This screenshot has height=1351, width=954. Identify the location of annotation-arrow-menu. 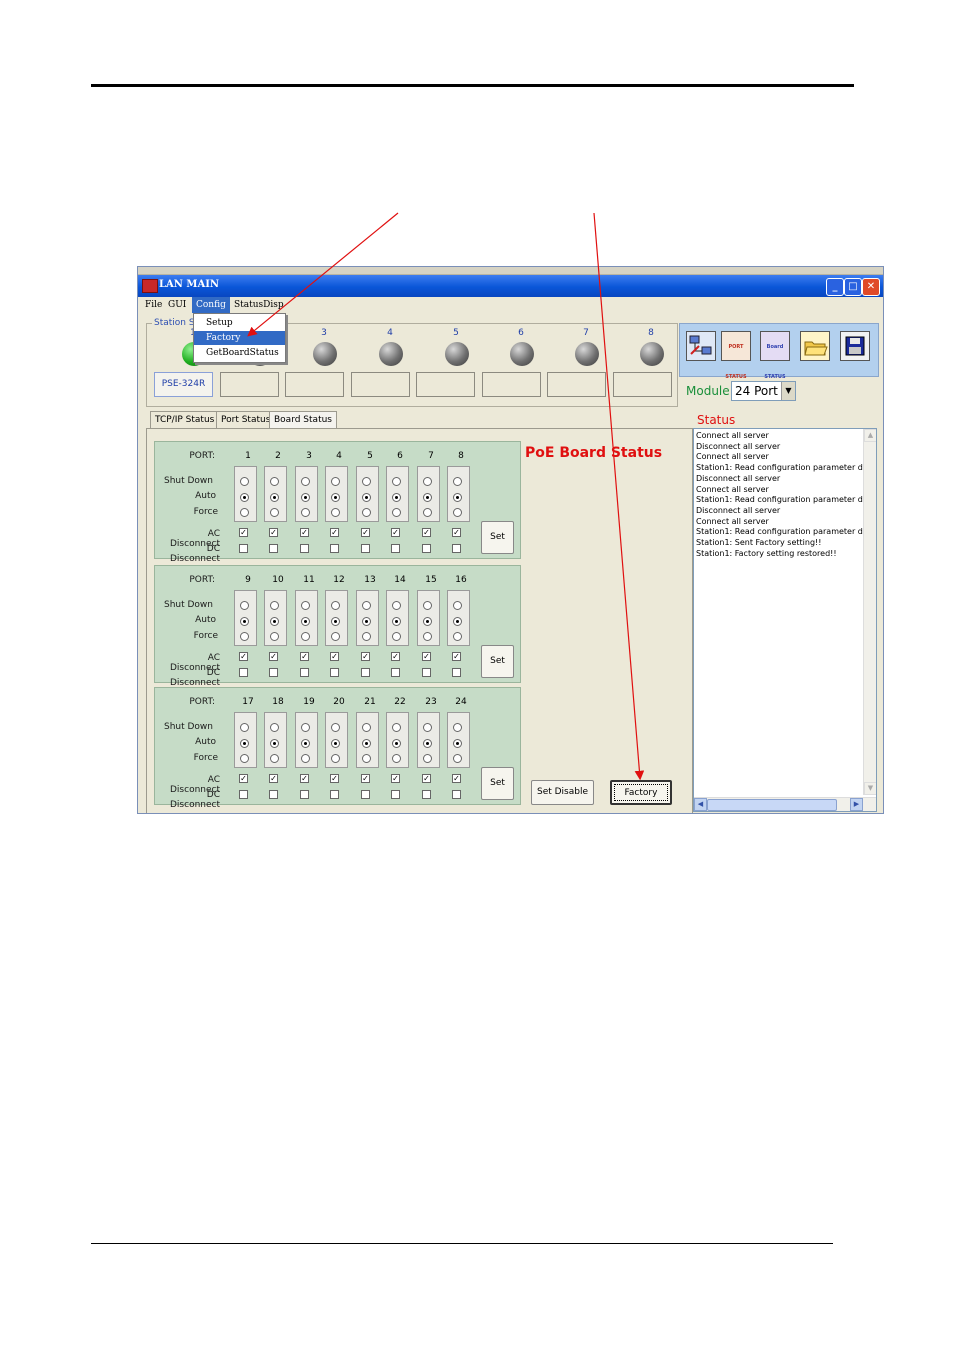
(323, 274).